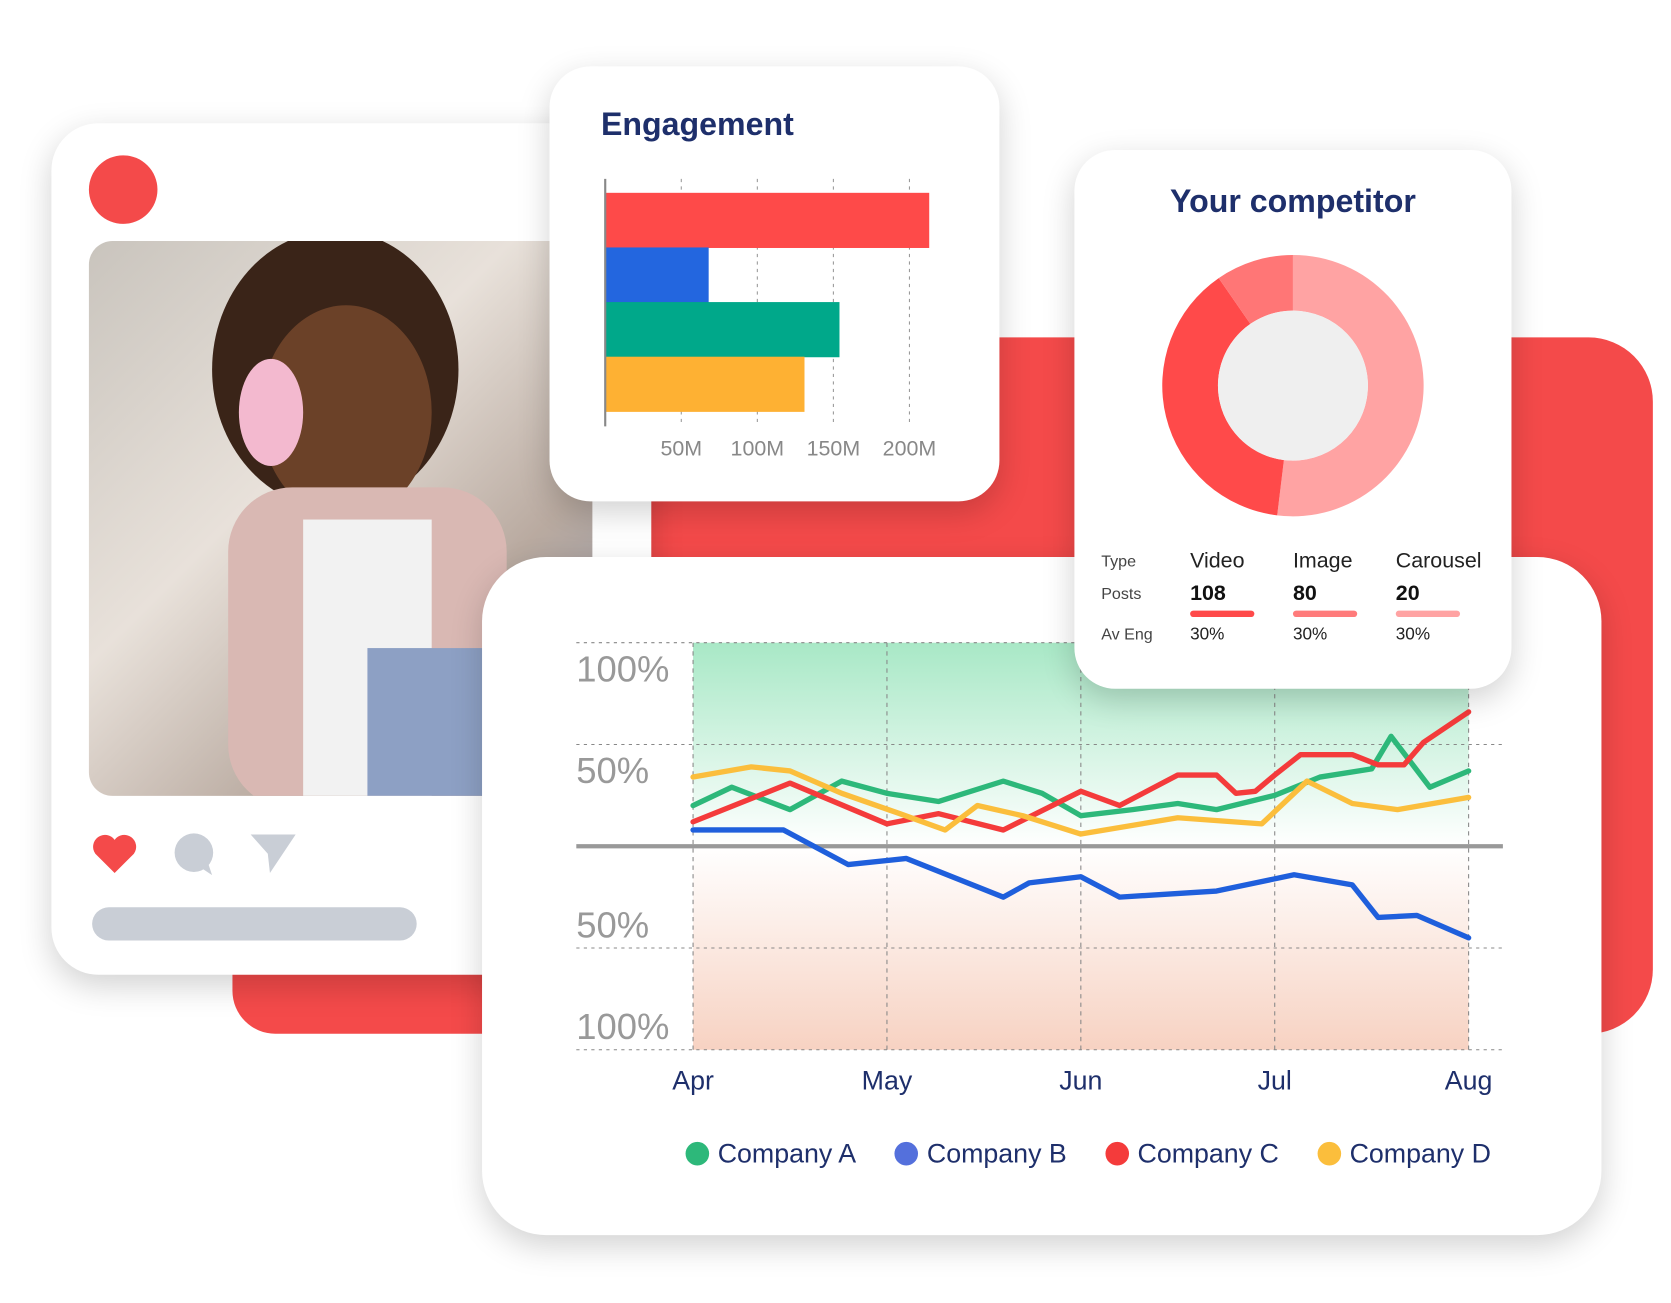 This screenshot has width=1671, height=1303. Describe the element at coordinates (1207, 634) in the screenshot. I see `av-eng-video: 30%` at that location.